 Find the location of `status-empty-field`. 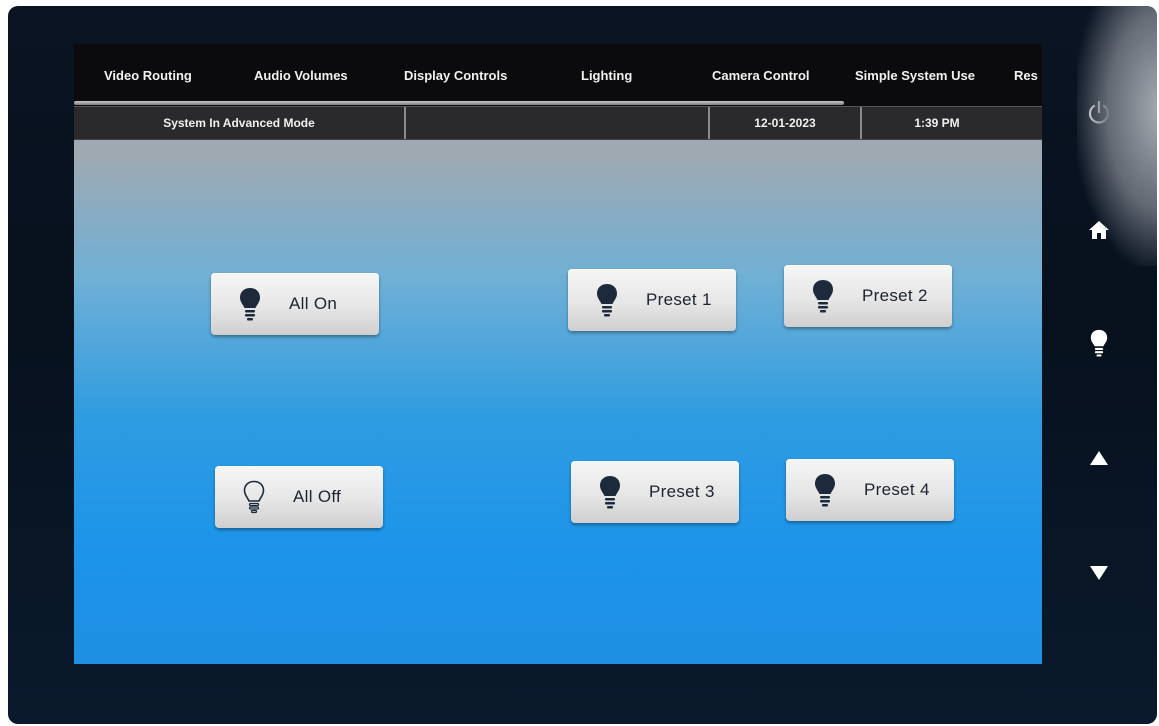

status-empty-field is located at coordinates (558, 123).